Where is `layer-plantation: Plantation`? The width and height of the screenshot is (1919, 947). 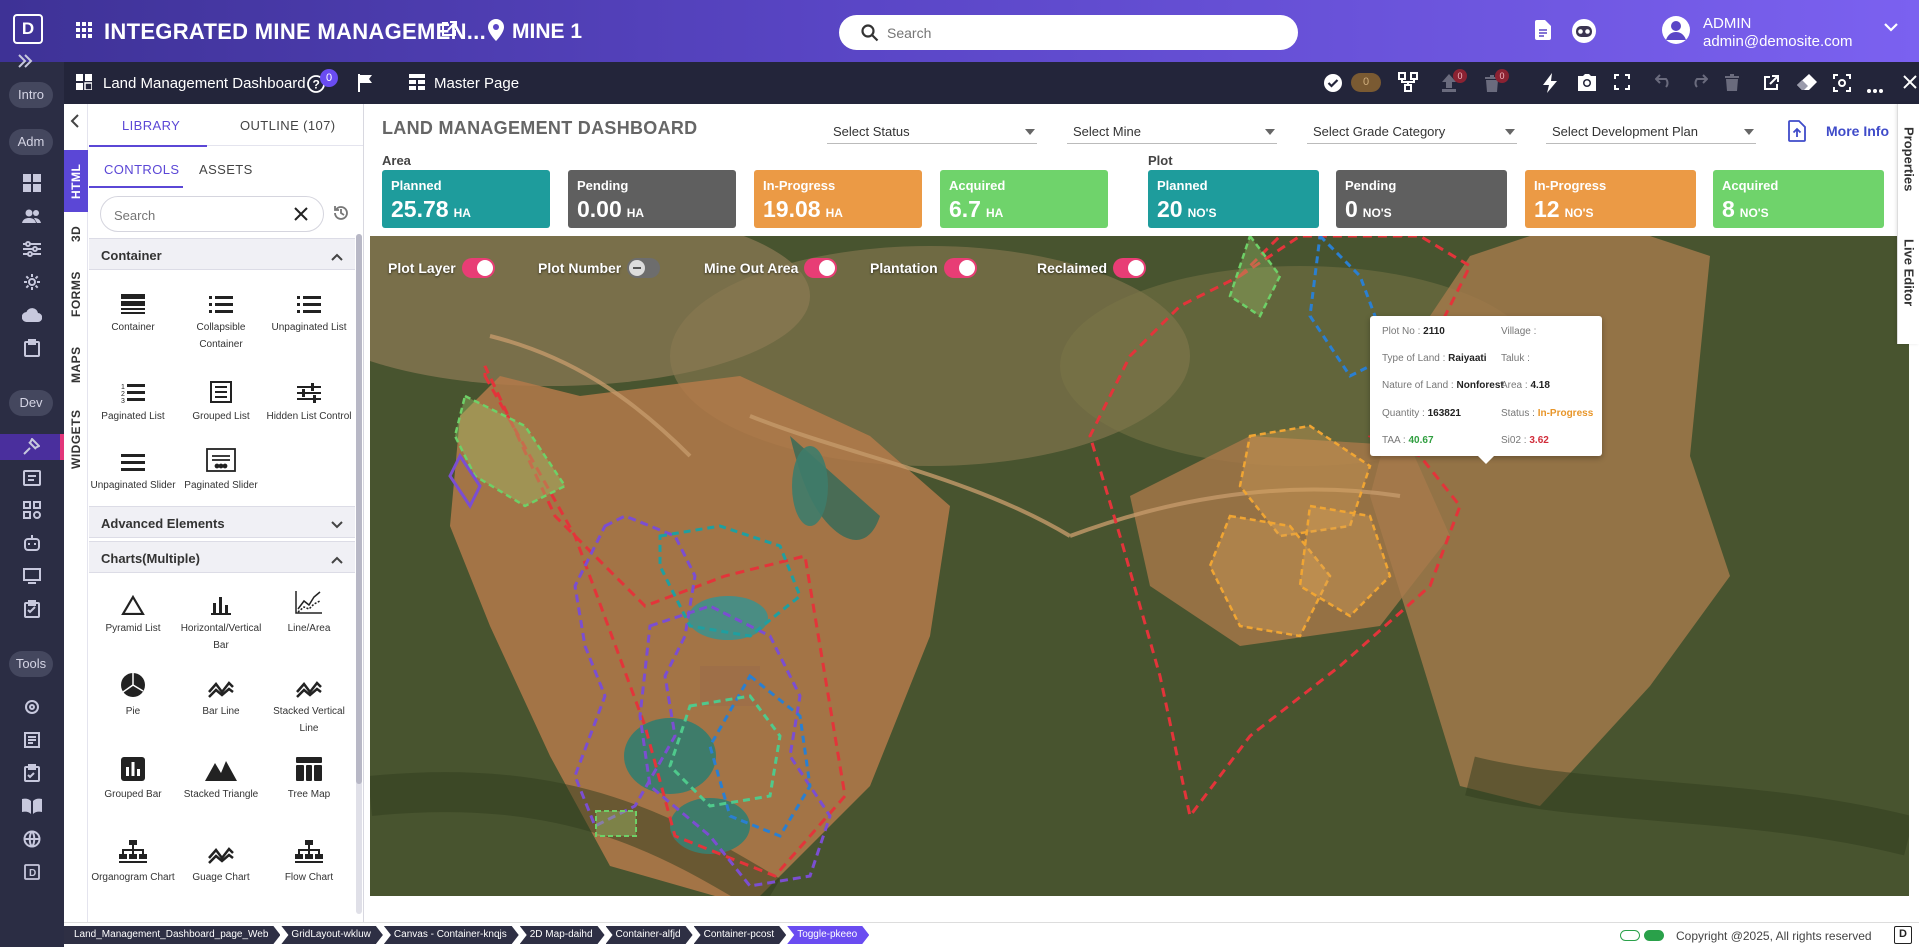 layer-plantation: Plantation is located at coordinates (923, 268).